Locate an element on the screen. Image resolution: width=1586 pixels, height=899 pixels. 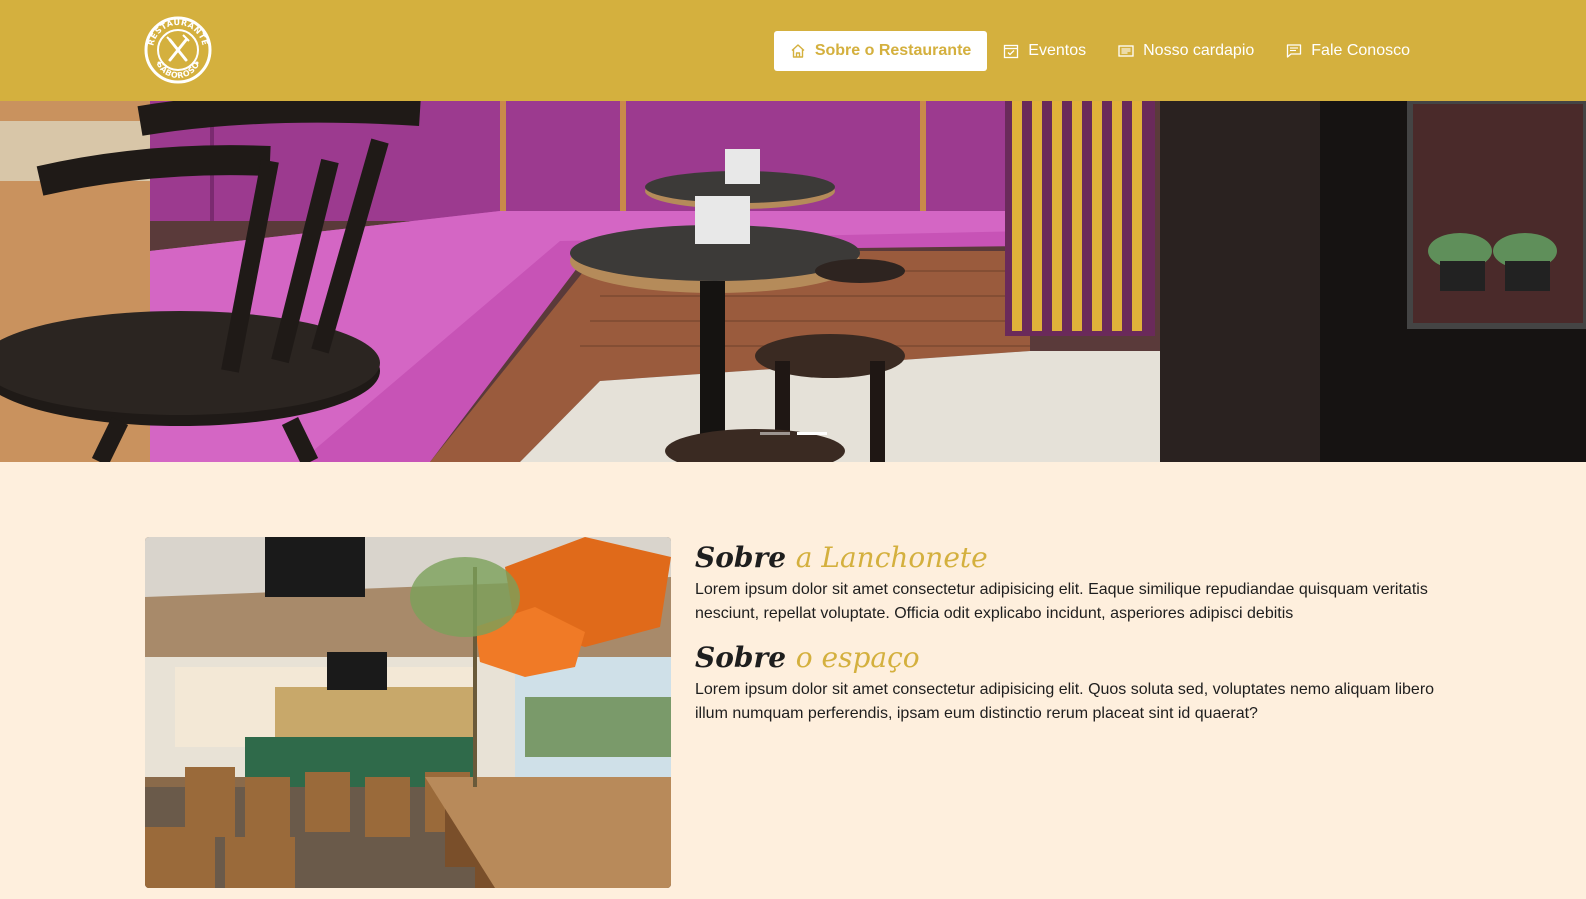
menu-list-icon is located at coordinates (1126, 51).